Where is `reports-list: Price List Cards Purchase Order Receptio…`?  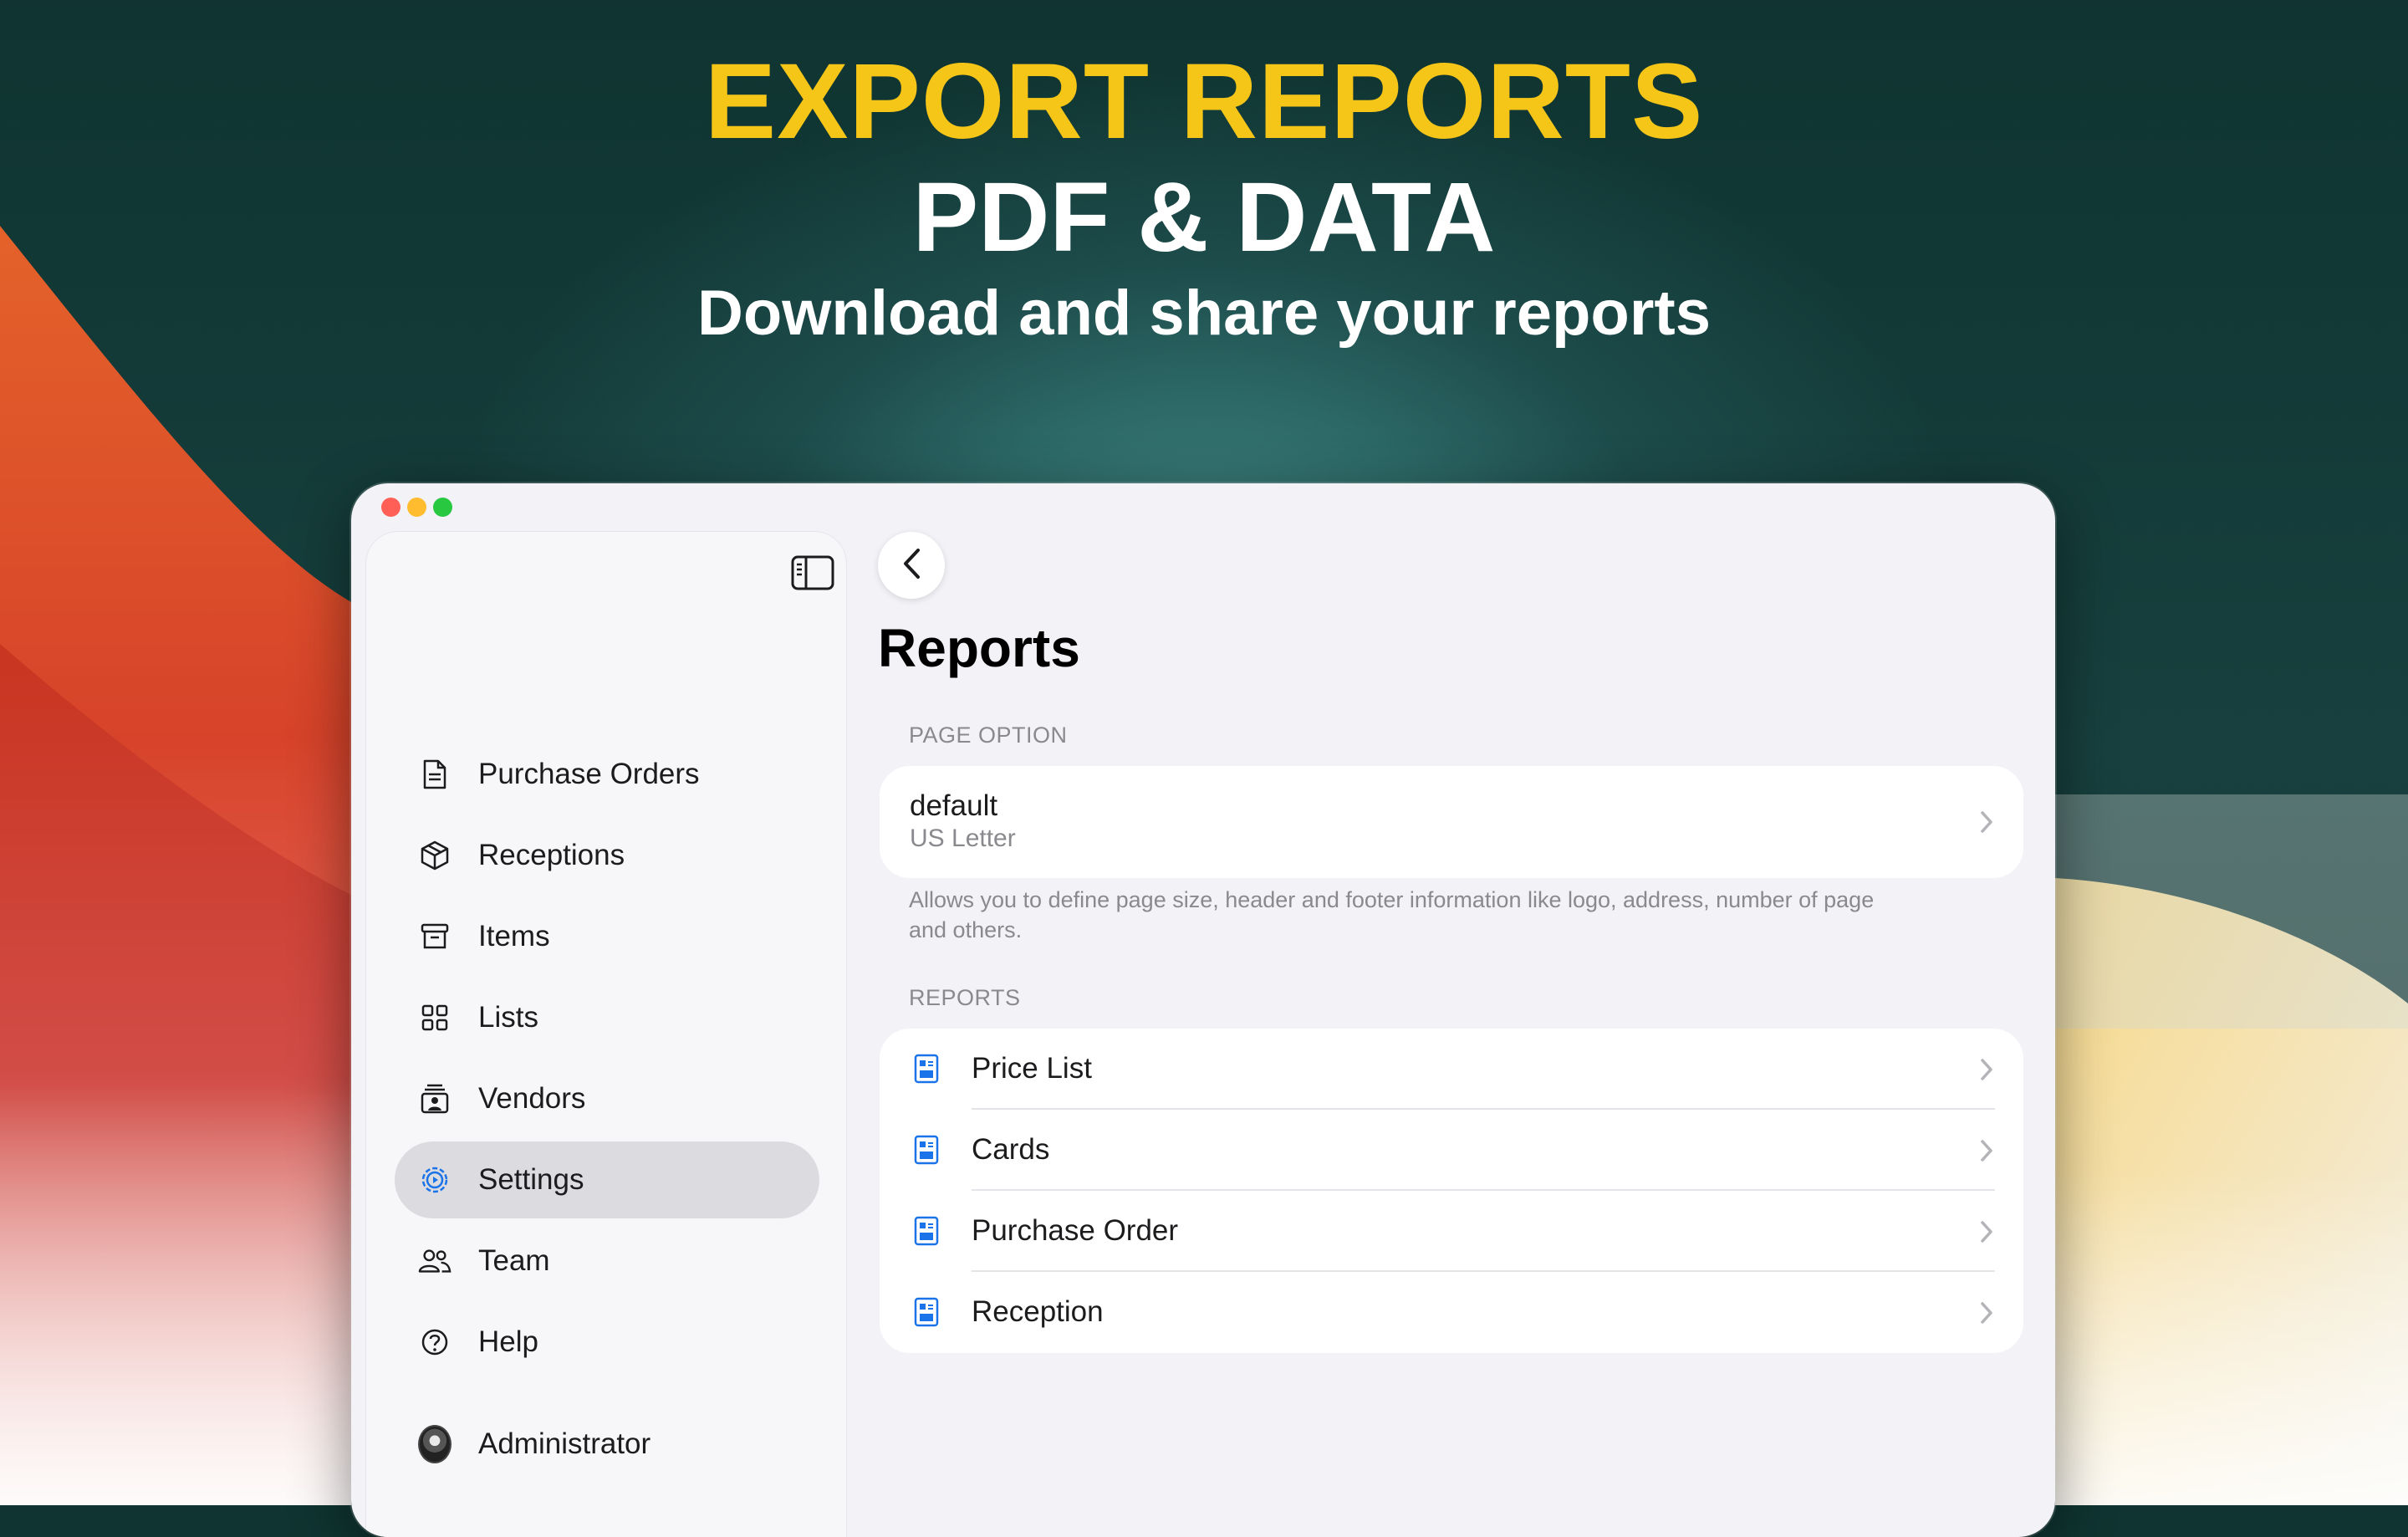 reports-list: Price List Cards Purchase Order Receptio… is located at coordinates (1451, 1191).